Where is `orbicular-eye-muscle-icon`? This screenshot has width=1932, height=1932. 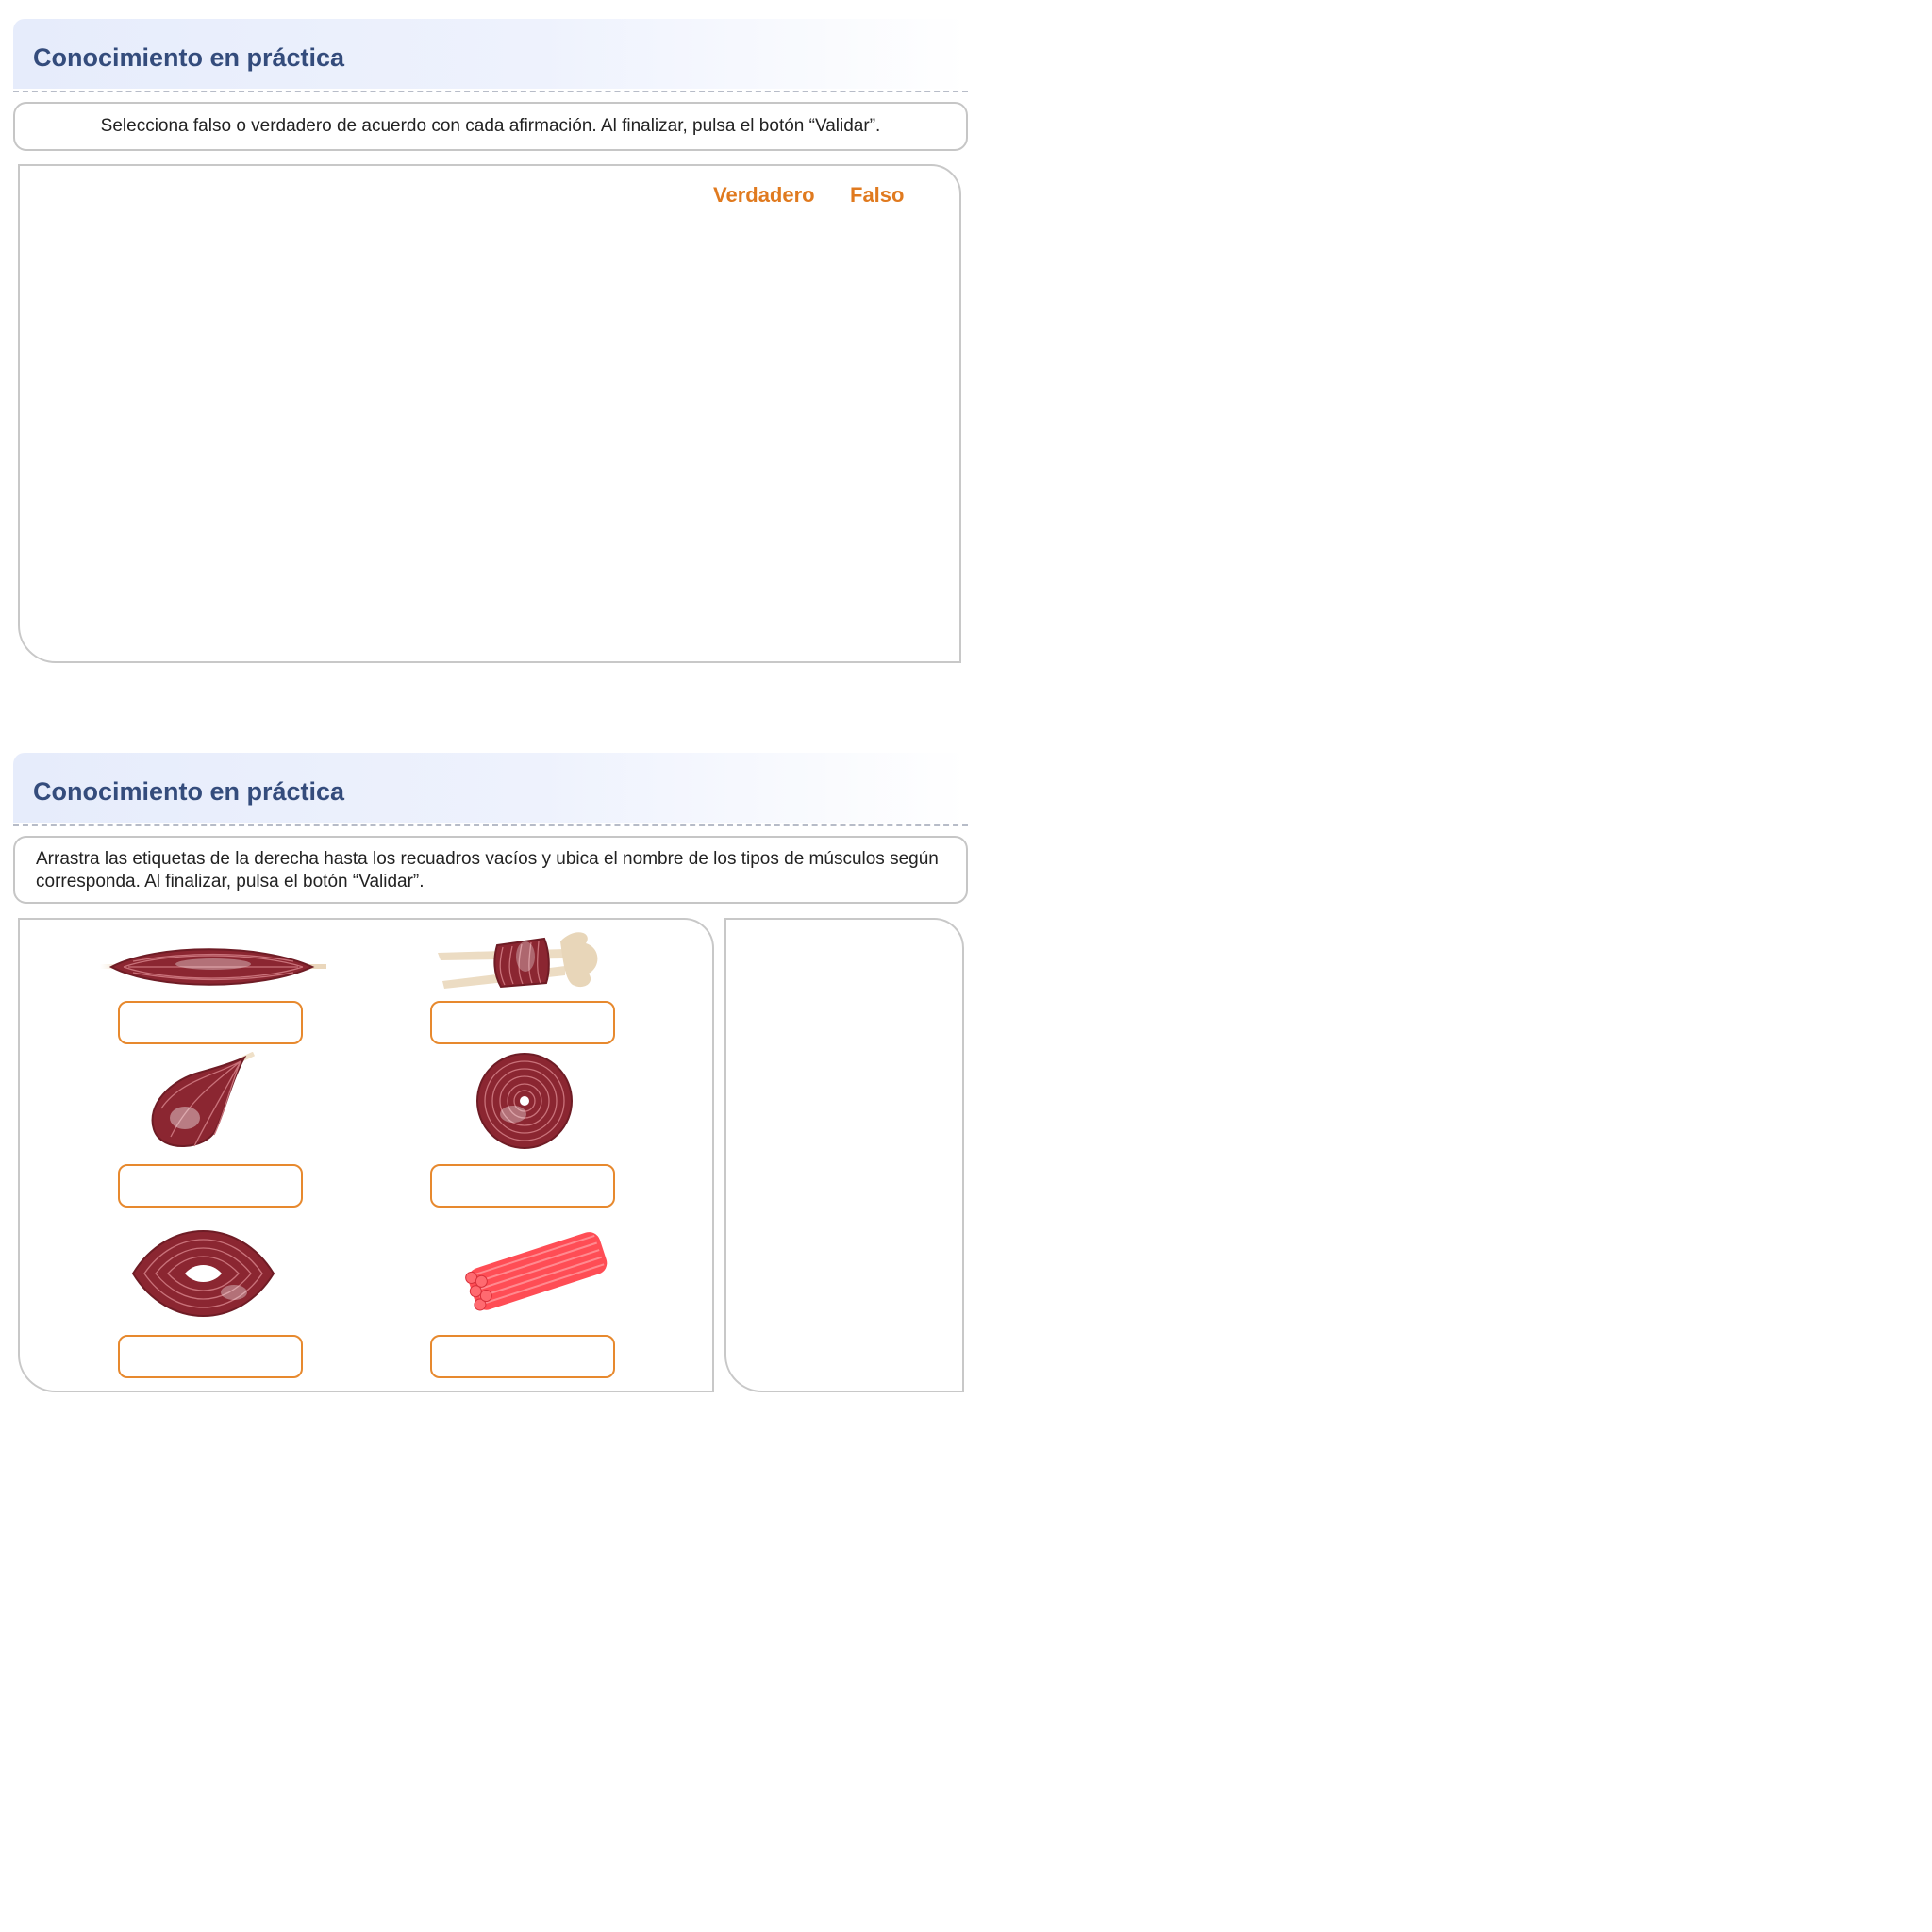 orbicular-eye-muscle-icon is located at coordinates (203, 1275).